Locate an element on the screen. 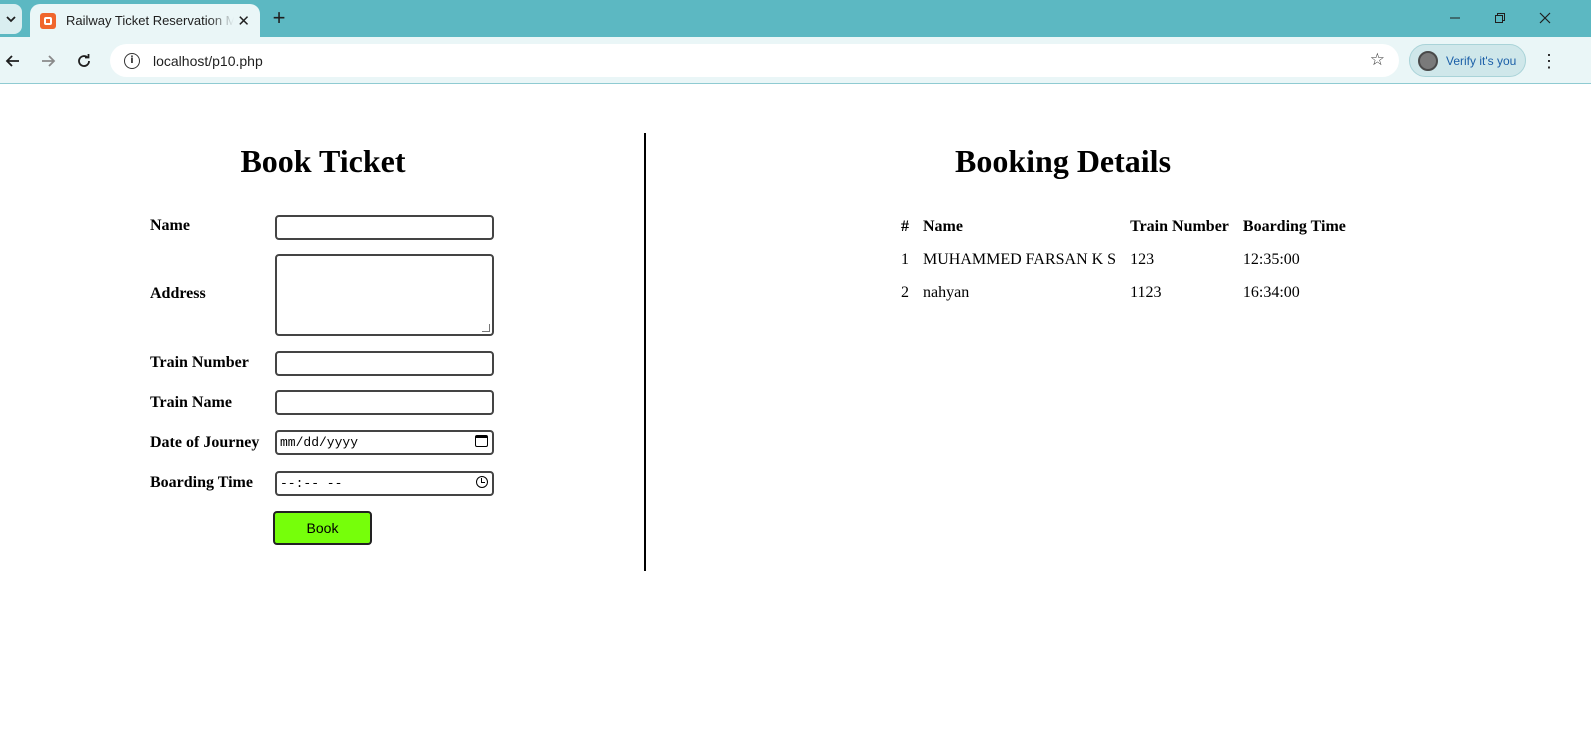 This screenshot has height=755, width=1591. restore-icon is located at coordinates (1500, 18).